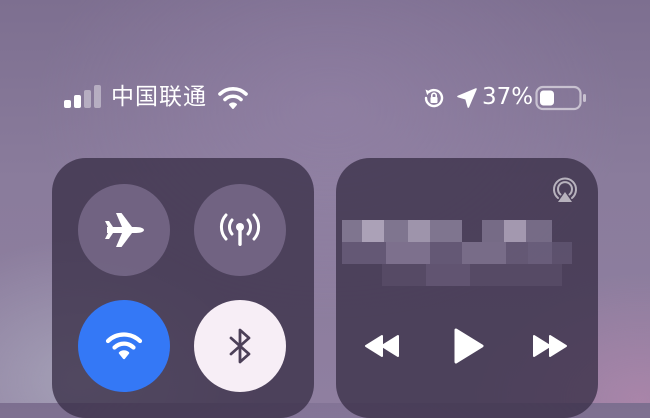 This screenshot has width=650, height=418. What do you see at coordinates (565, 191) in the screenshot?
I see `airplay-icon` at bounding box center [565, 191].